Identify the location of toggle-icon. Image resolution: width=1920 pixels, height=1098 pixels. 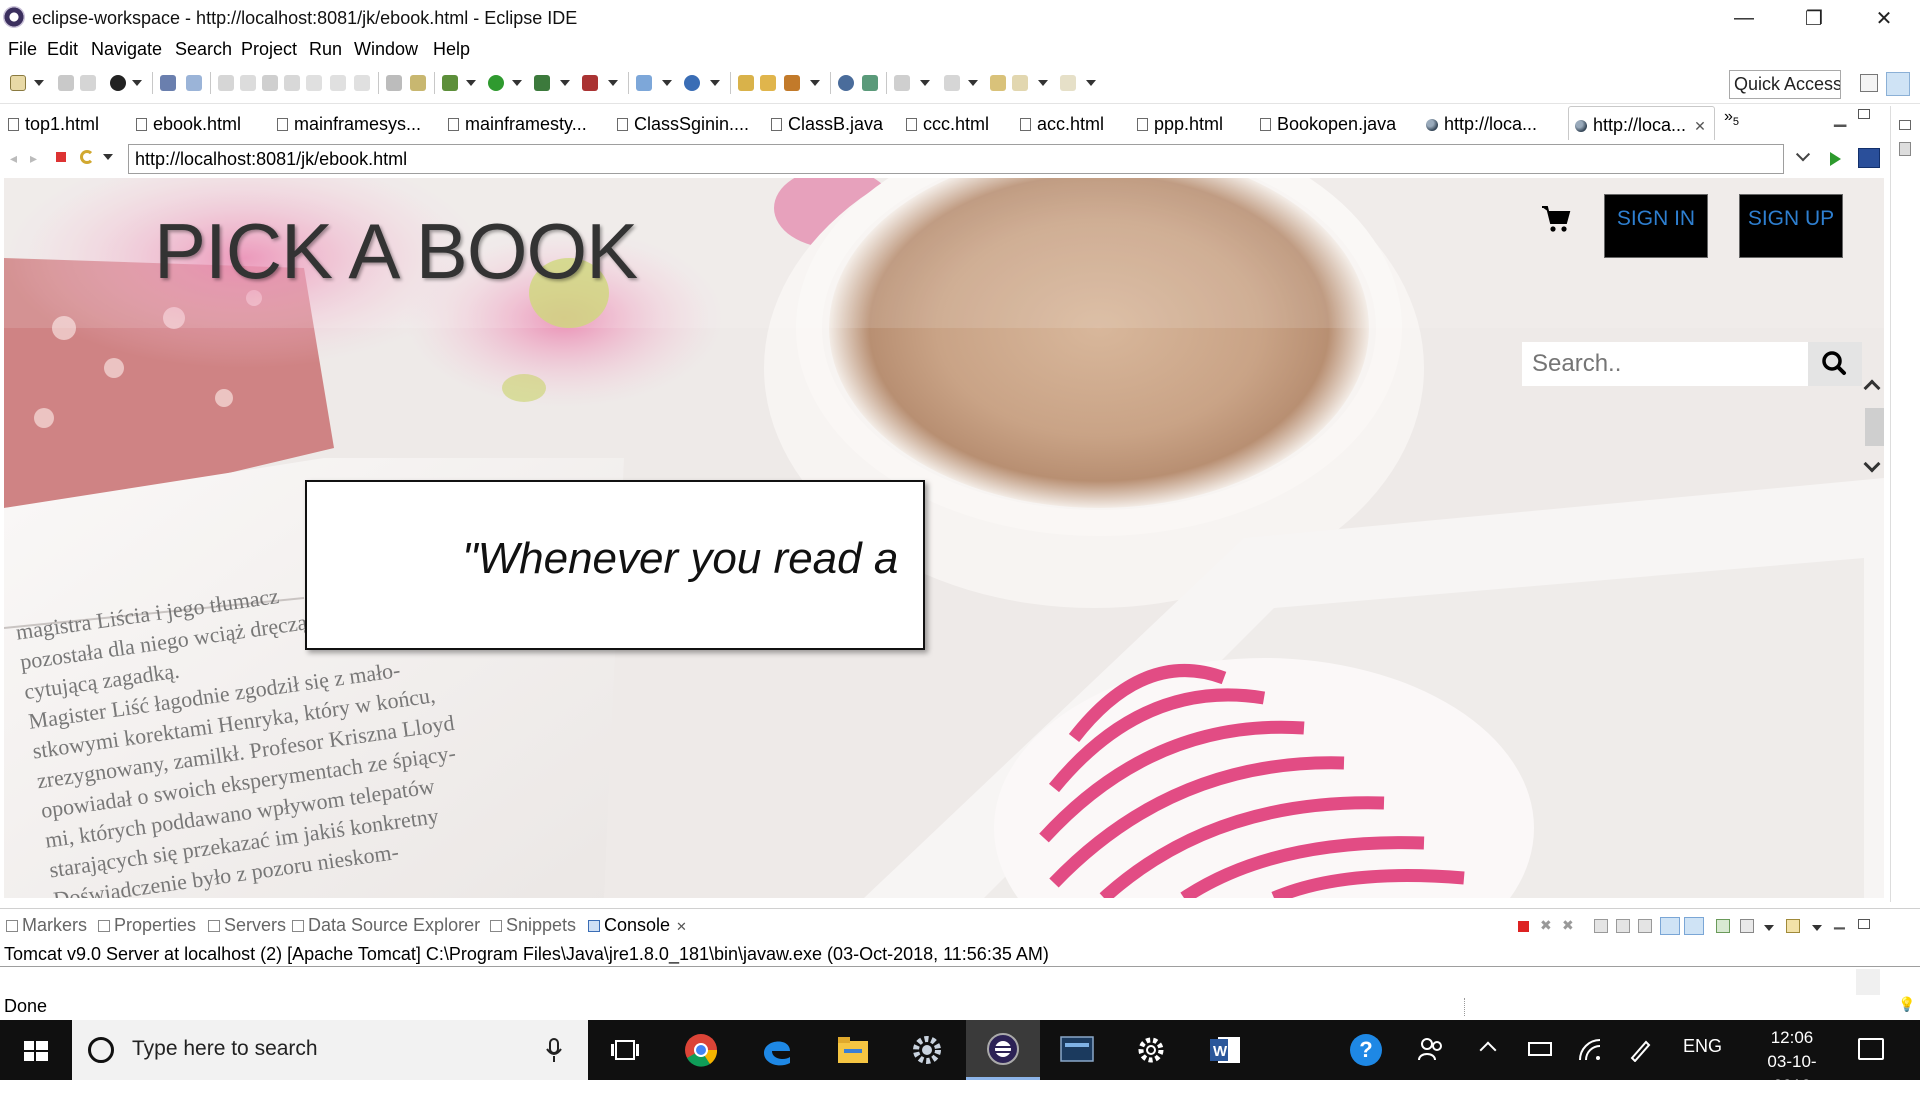
(418, 83).